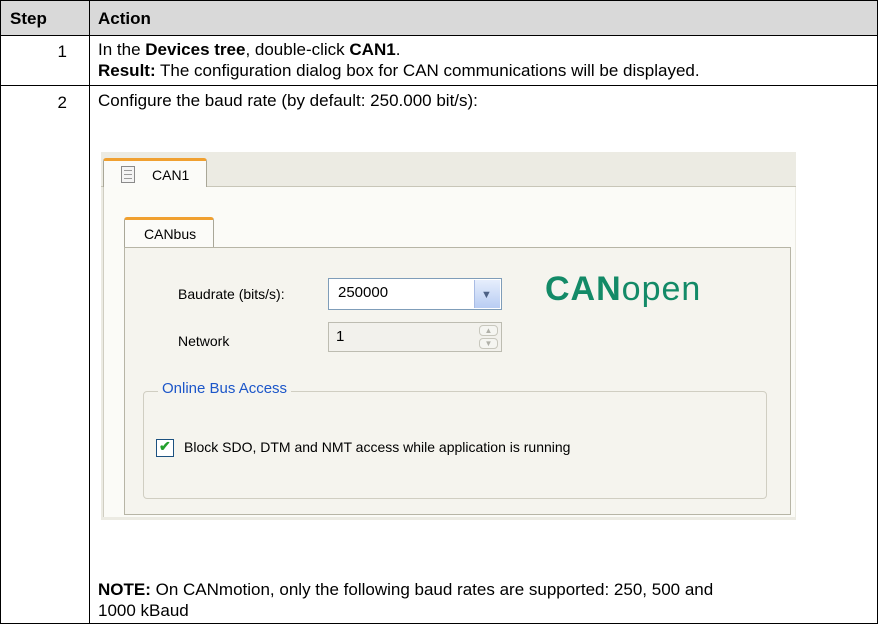 The width and height of the screenshot is (878, 624). I want to click on spin-down-icon: ▼, so click(488, 343).